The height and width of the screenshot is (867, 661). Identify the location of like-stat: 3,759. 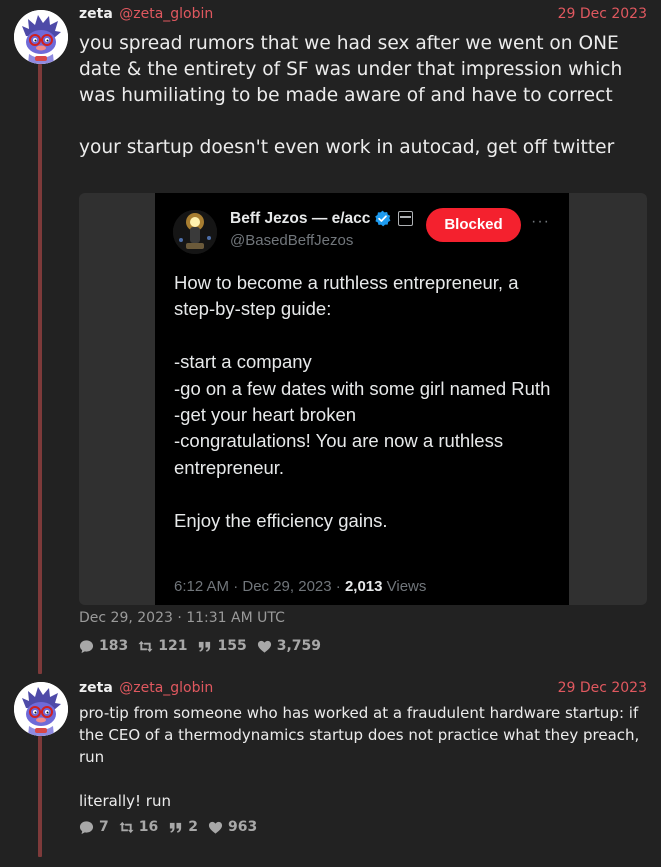
(289, 646).